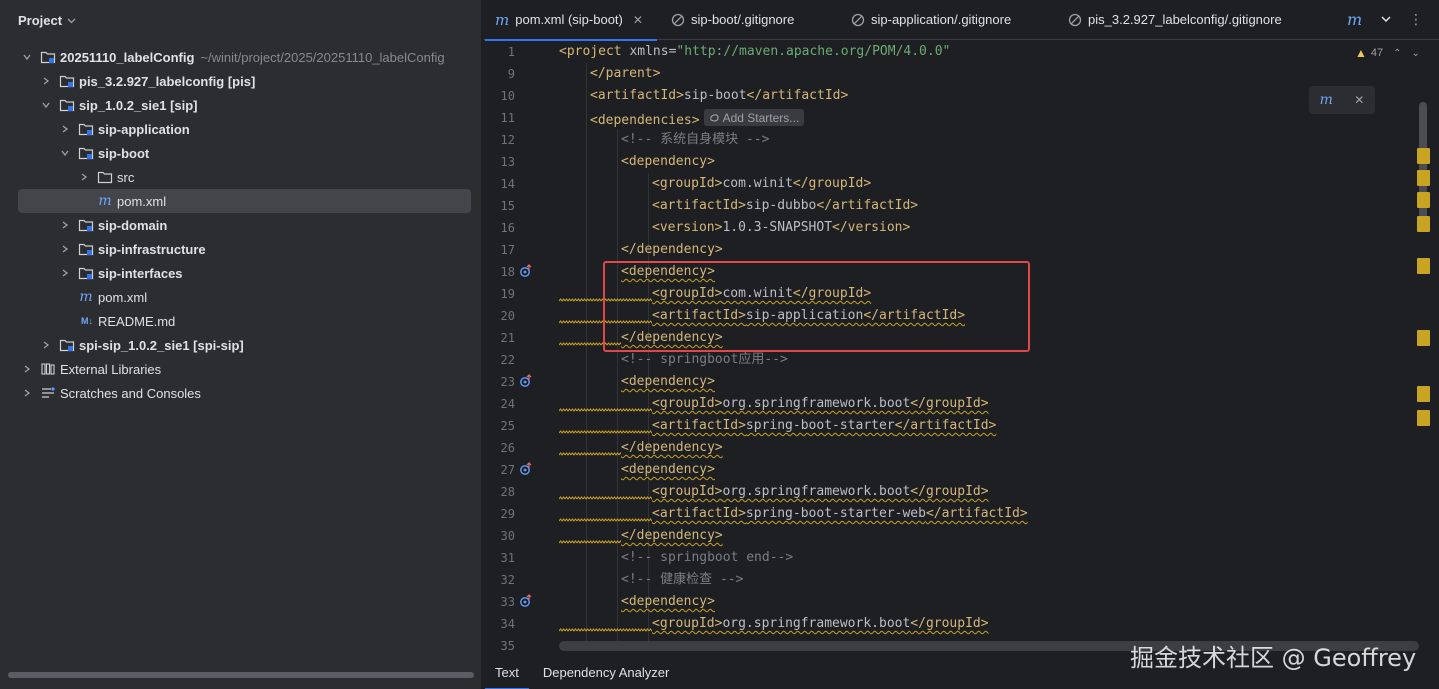 This screenshot has height=689, width=1439. What do you see at coordinates (499, 272) in the screenshot?
I see `line-number: 18` at bounding box center [499, 272].